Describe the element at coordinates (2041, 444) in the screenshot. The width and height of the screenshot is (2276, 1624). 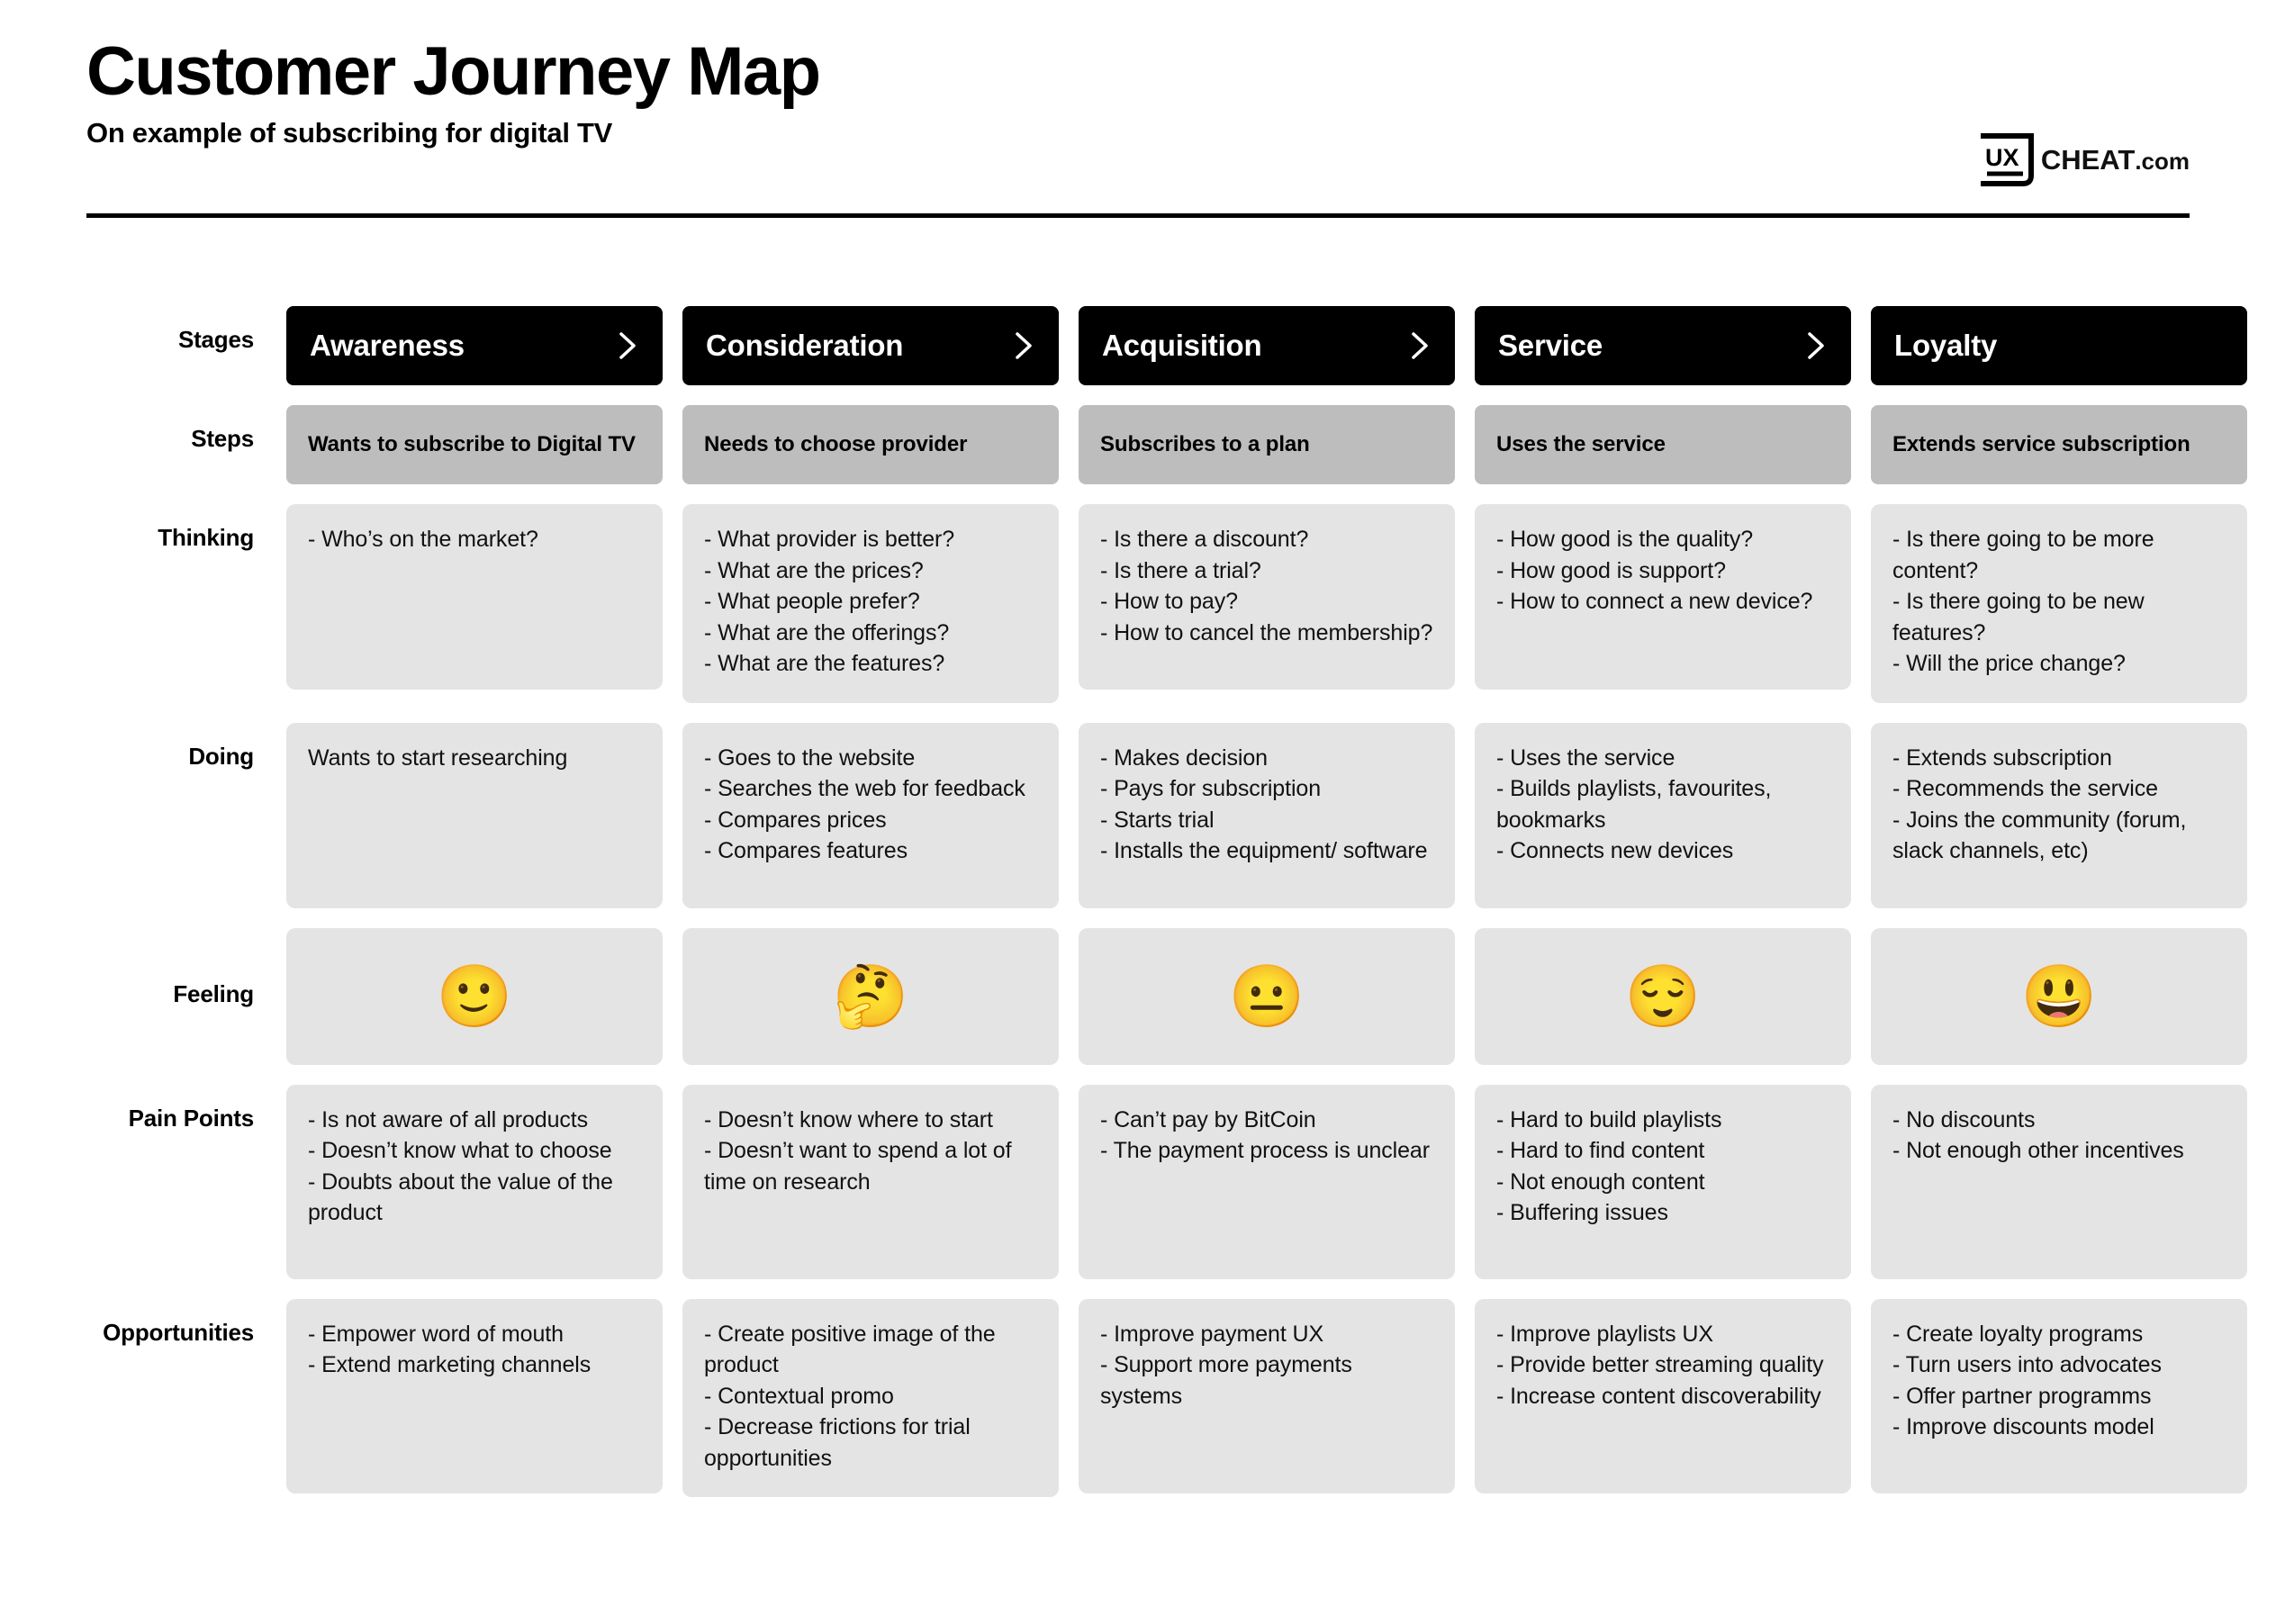
I see `step-label: Extends service subscription` at that location.